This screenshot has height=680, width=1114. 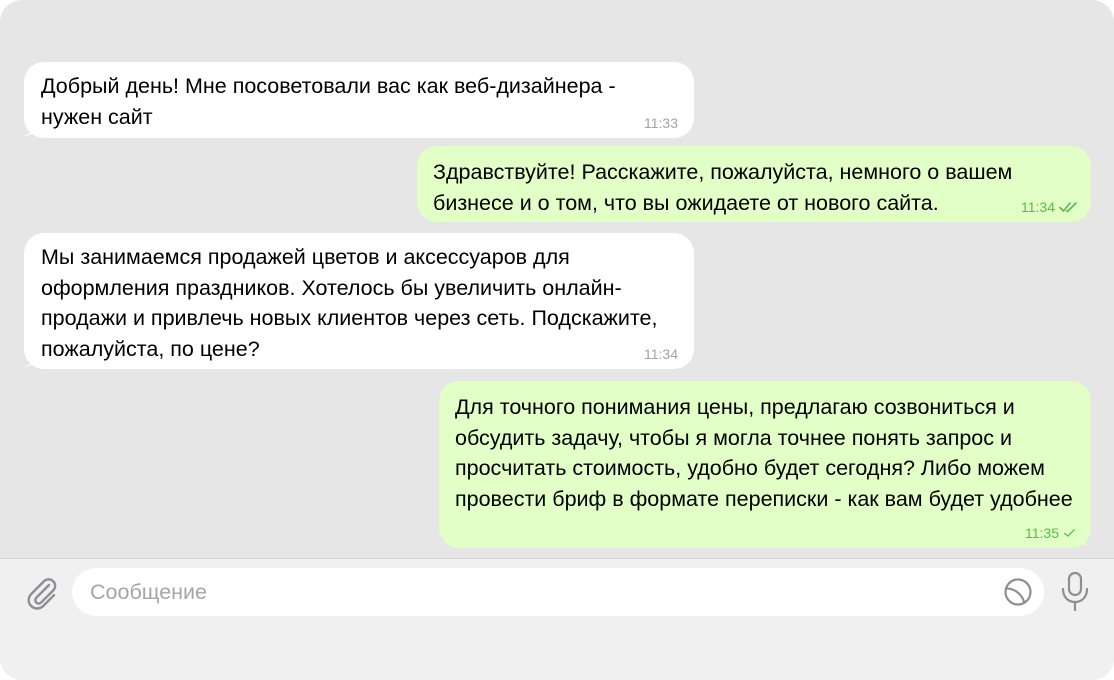 I want to click on sticker-icon, so click(x=1018, y=592).